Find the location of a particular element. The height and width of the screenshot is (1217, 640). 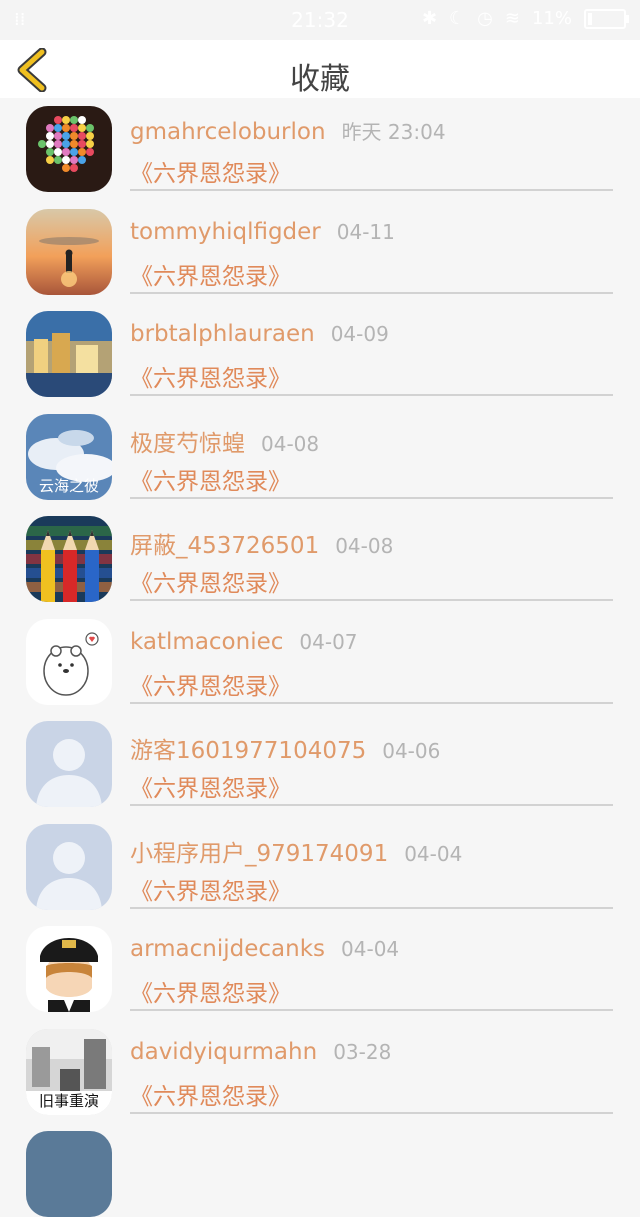

username-text: 小程序用户_979174091 is located at coordinates (259, 853).